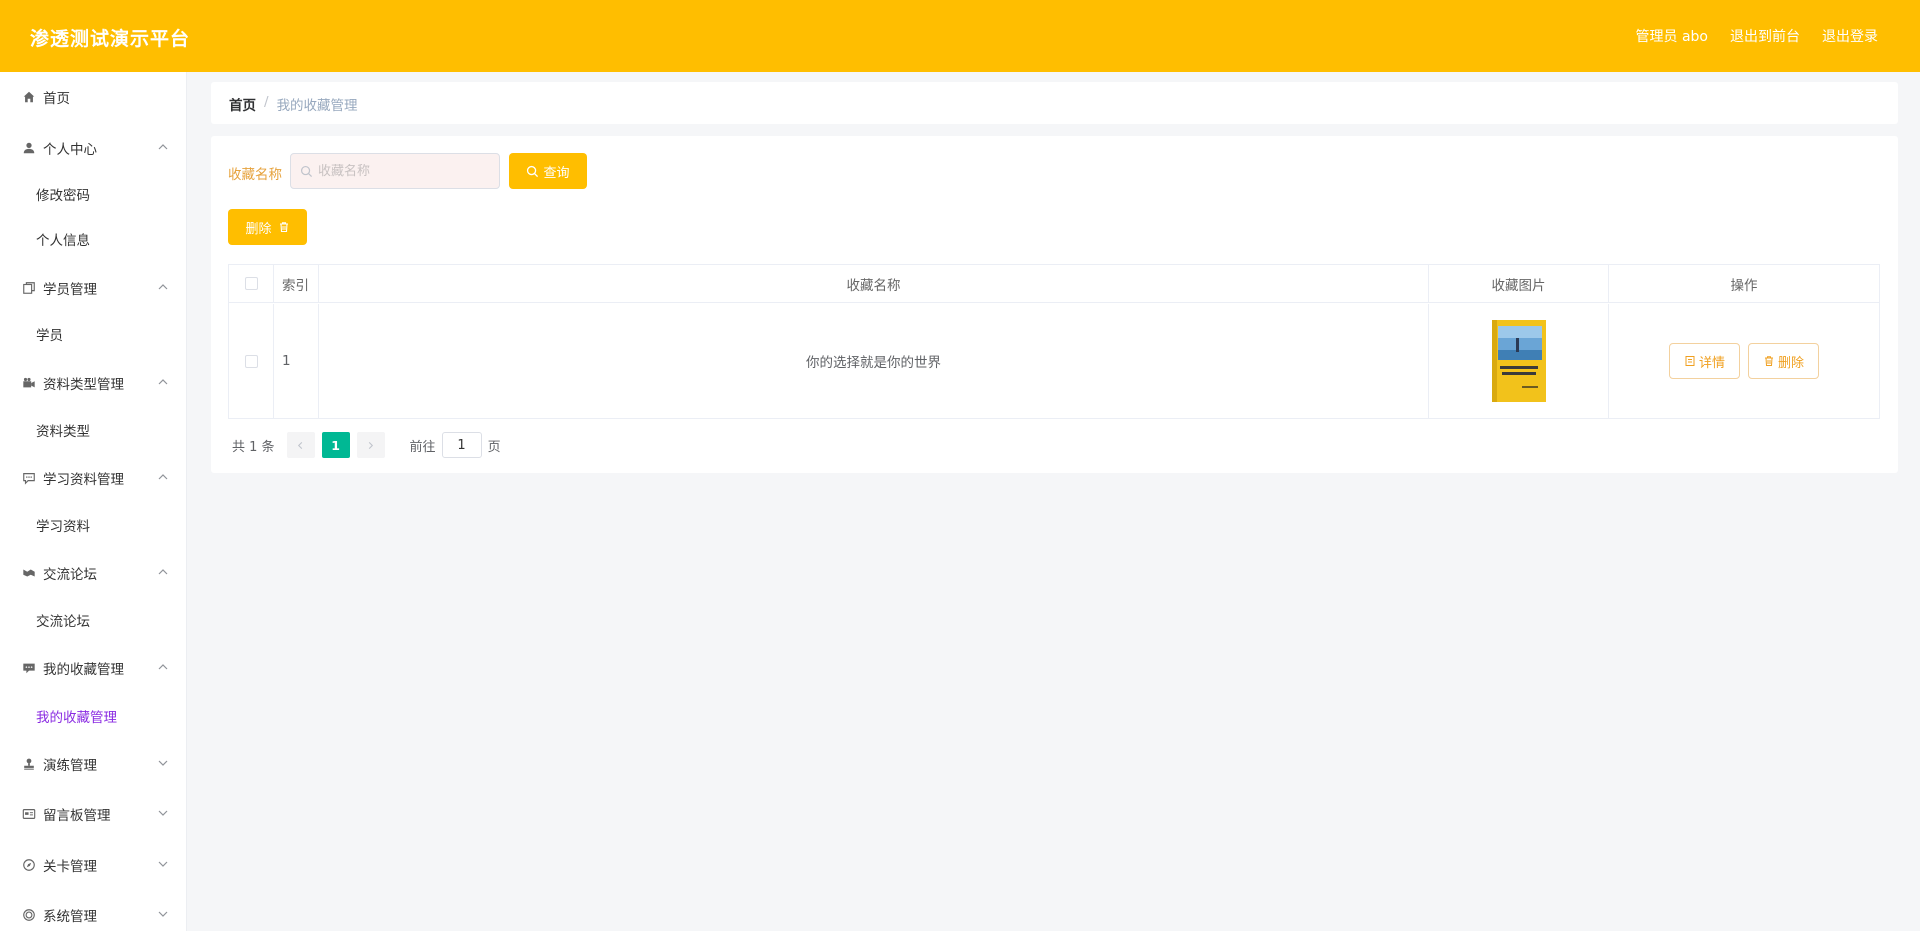 This screenshot has width=1920, height=931. What do you see at coordinates (83, 480) in the screenshot?
I see `sidebar-item-label: 学习资料管理` at bounding box center [83, 480].